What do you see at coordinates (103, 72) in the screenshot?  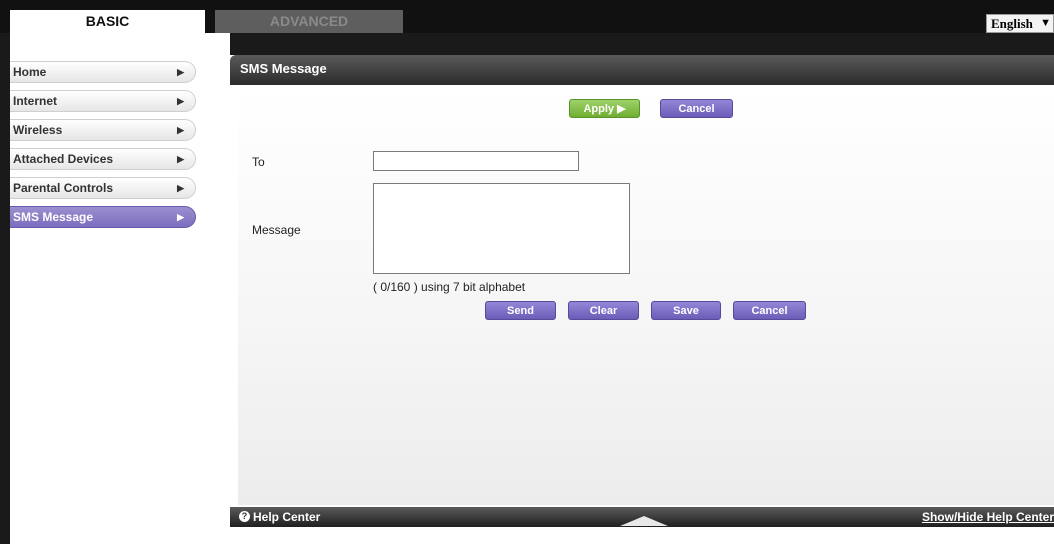 I see `sidebar-item-home: Home ▶` at bounding box center [103, 72].